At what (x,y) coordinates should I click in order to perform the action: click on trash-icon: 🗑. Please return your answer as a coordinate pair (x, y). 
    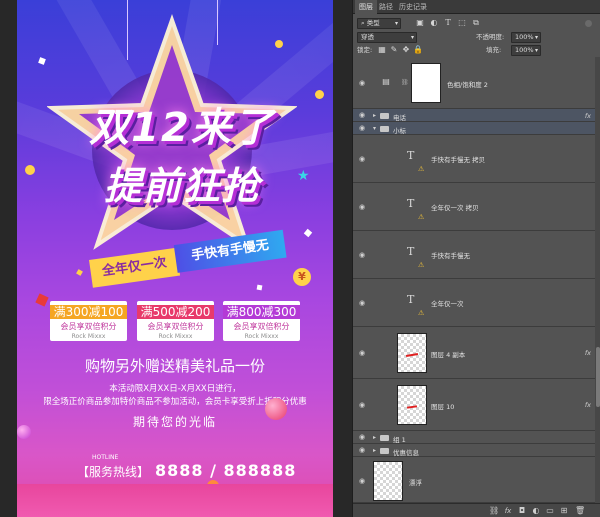
    Looking at the image, I should click on (580, 511).